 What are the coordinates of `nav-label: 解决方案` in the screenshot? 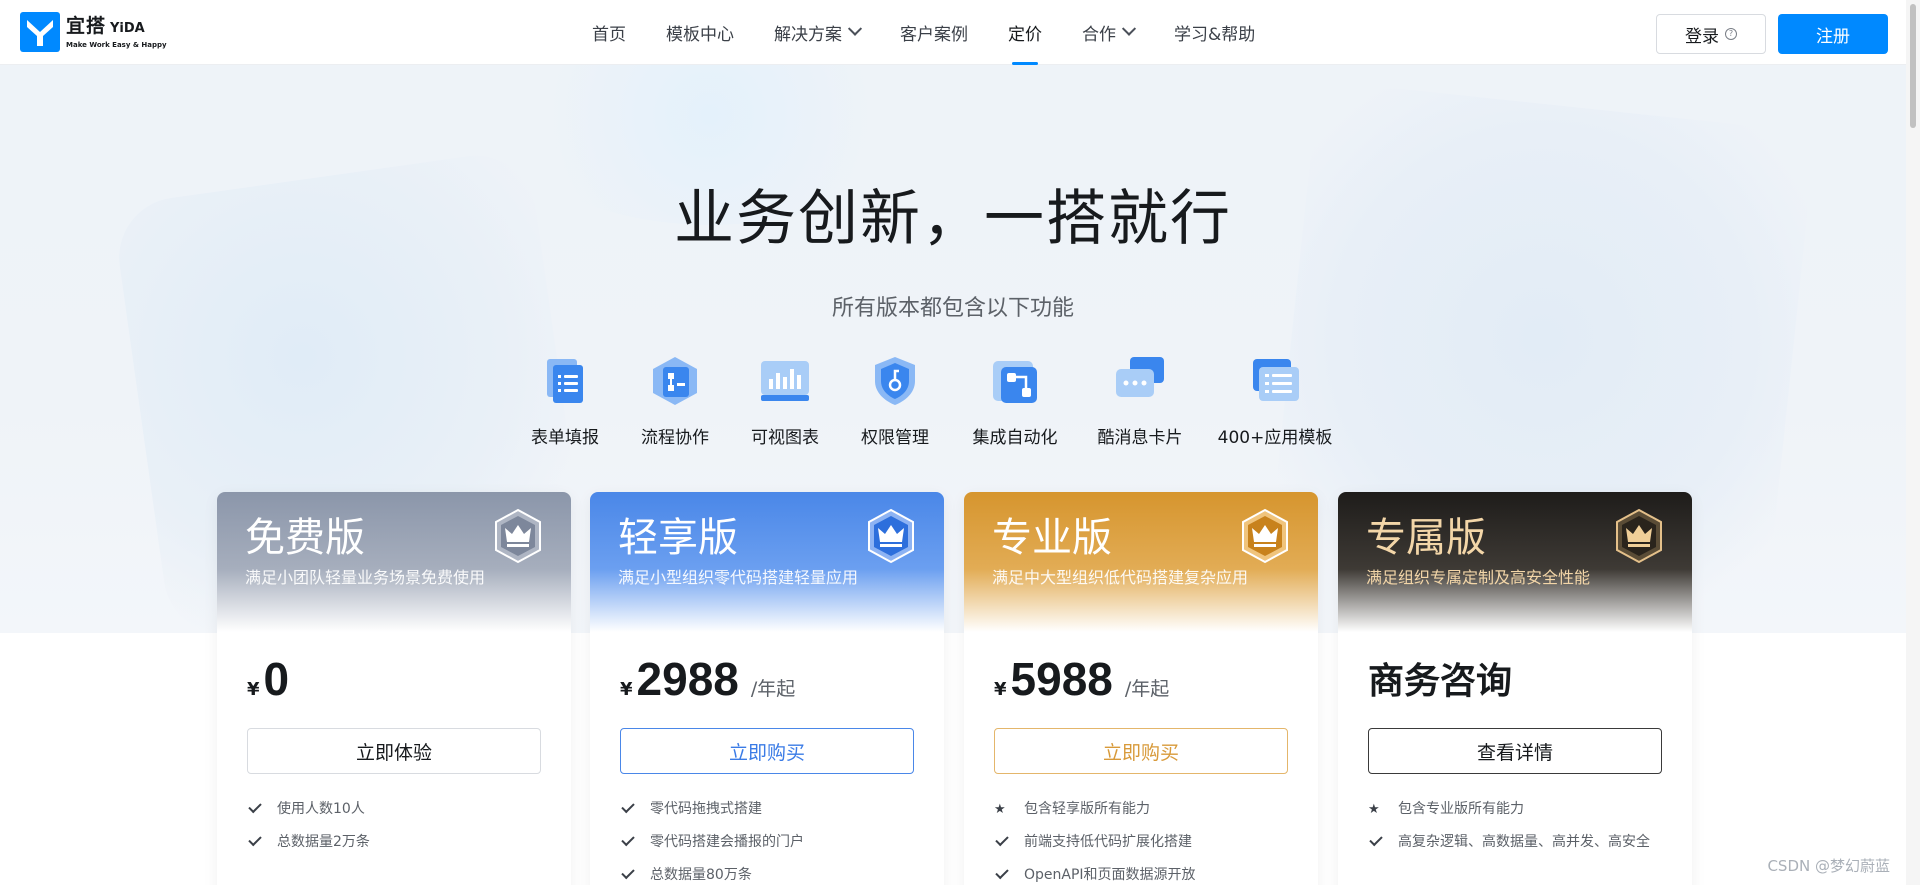 It's located at (808, 35).